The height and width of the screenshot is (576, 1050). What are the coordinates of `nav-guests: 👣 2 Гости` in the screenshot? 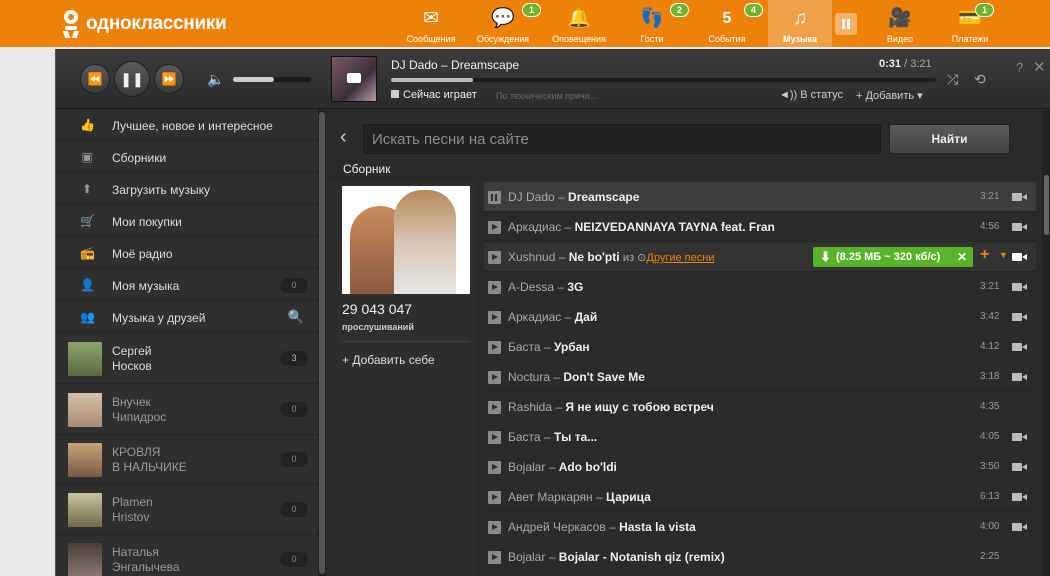 It's located at (659, 23).